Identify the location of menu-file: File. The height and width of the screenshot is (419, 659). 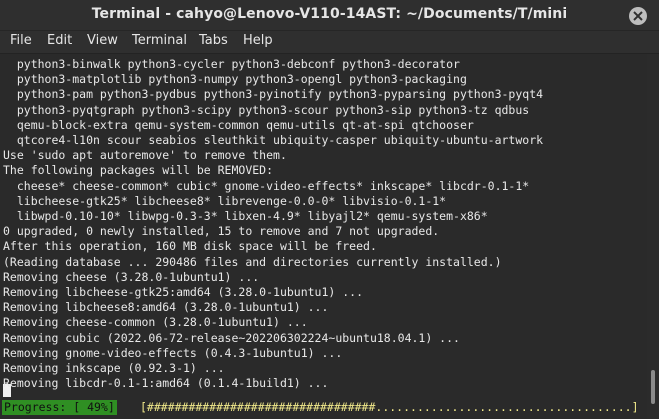
(21, 40).